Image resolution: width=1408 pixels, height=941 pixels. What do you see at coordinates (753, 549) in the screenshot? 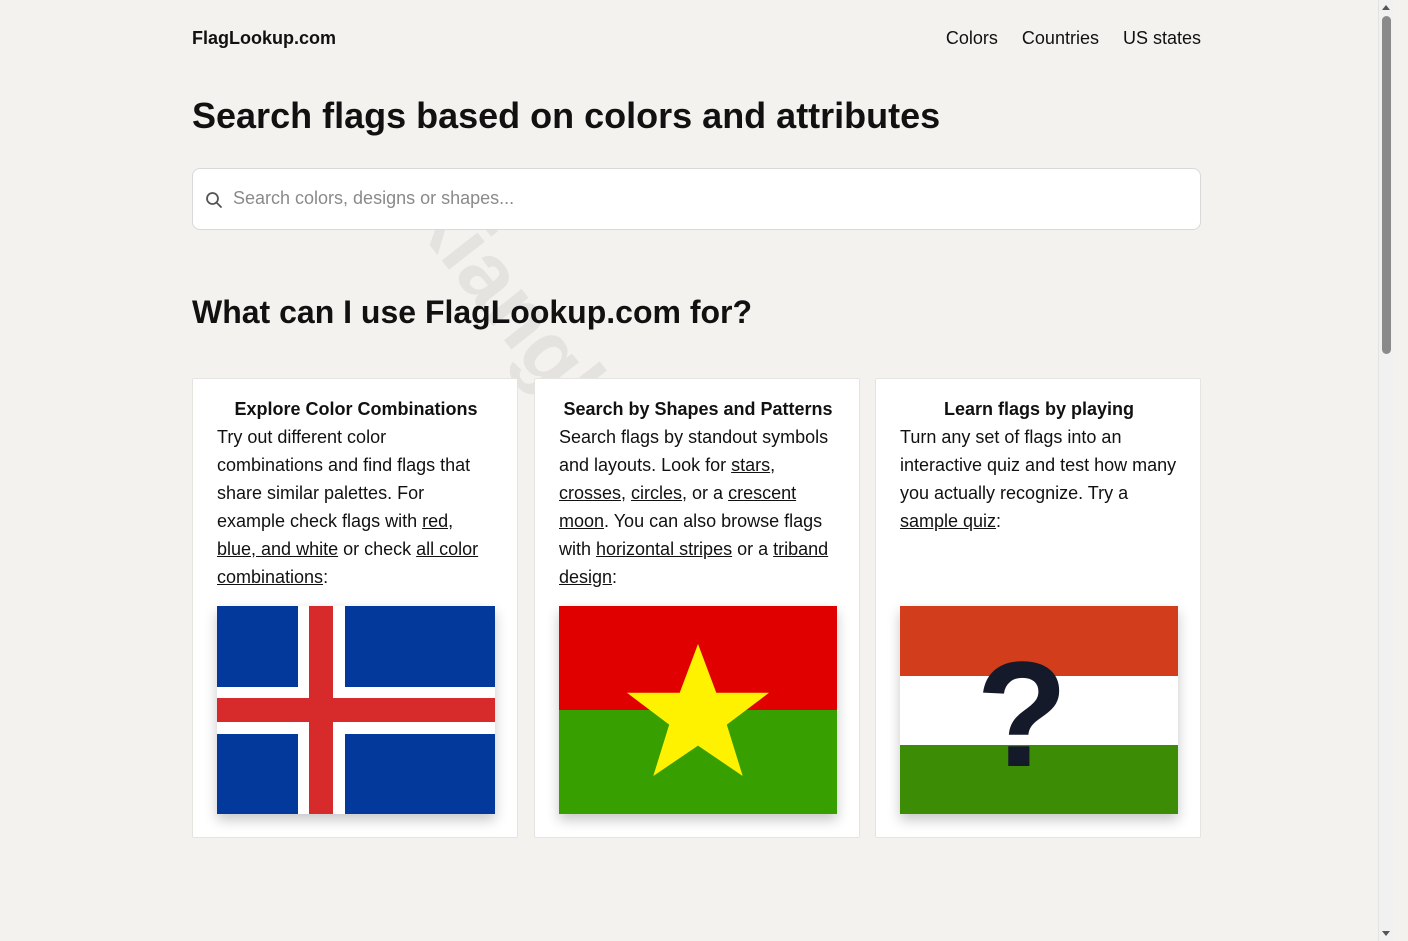
I see `card-text: or a` at bounding box center [753, 549].